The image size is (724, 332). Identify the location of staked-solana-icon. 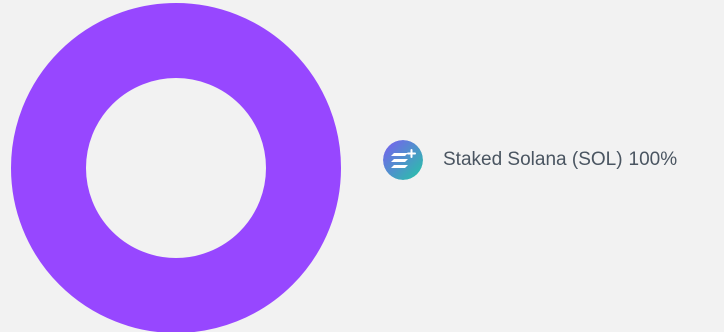
(403, 160).